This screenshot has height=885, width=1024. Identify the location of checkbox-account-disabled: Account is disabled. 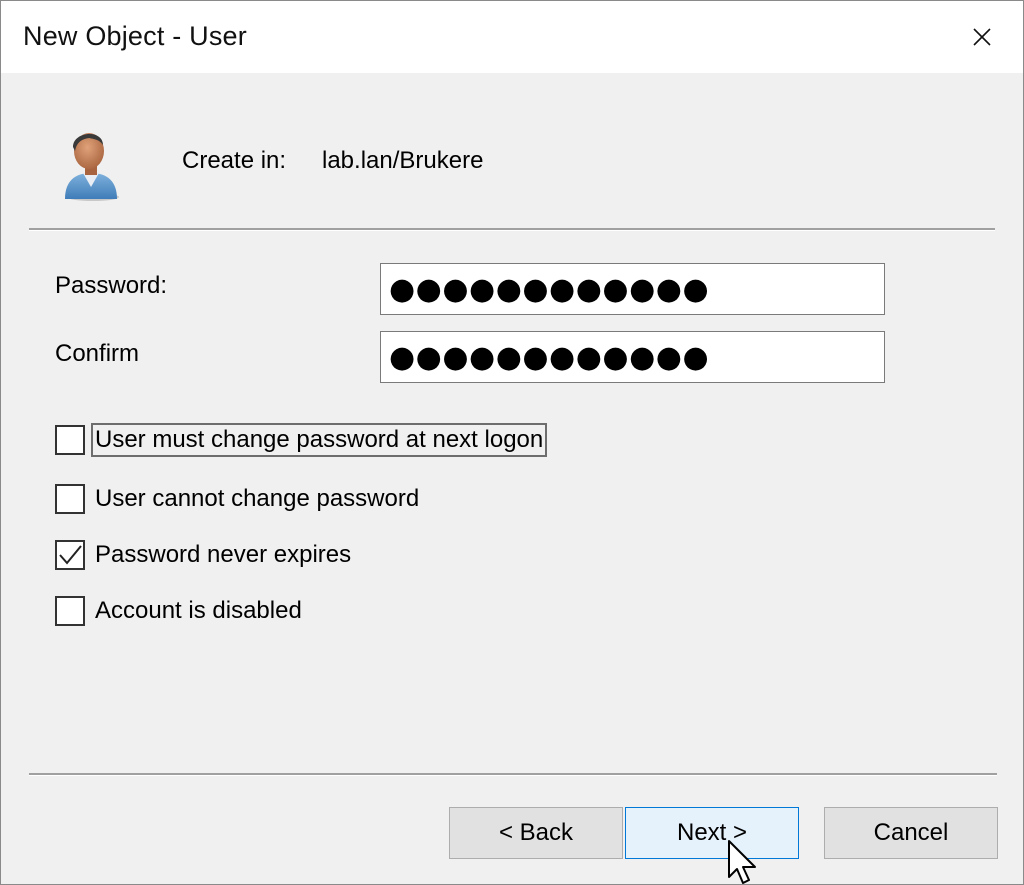
(179, 611).